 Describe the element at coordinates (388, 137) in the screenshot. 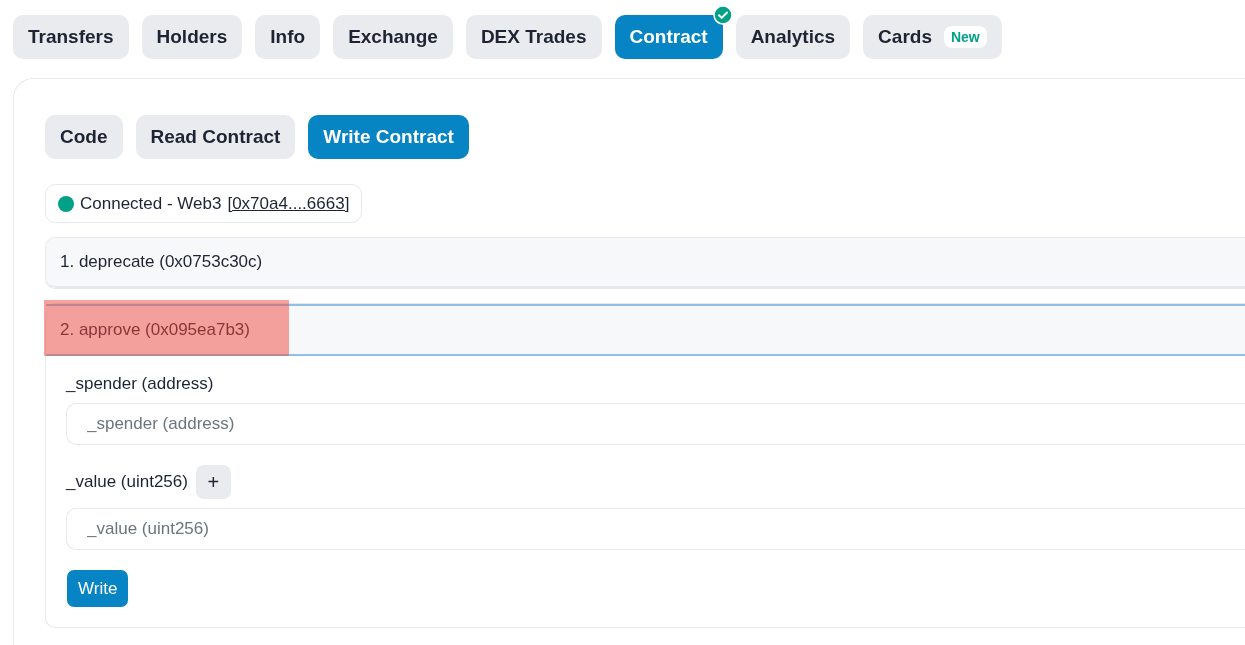

I see `sub-tab: Write Contract` at that location.